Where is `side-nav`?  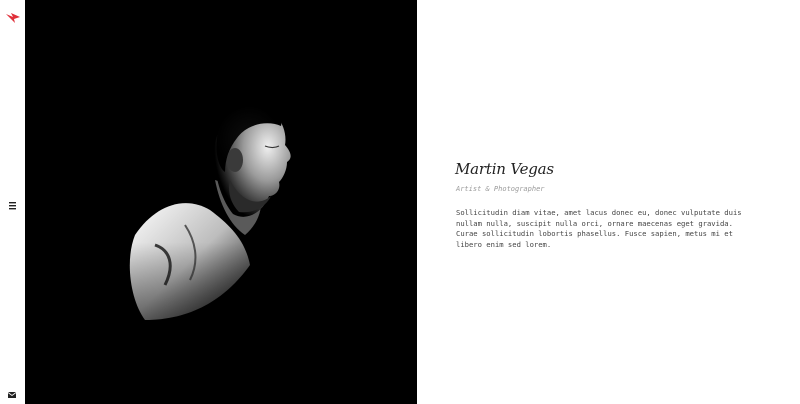
side-nav is located at coordinates (12, 202).